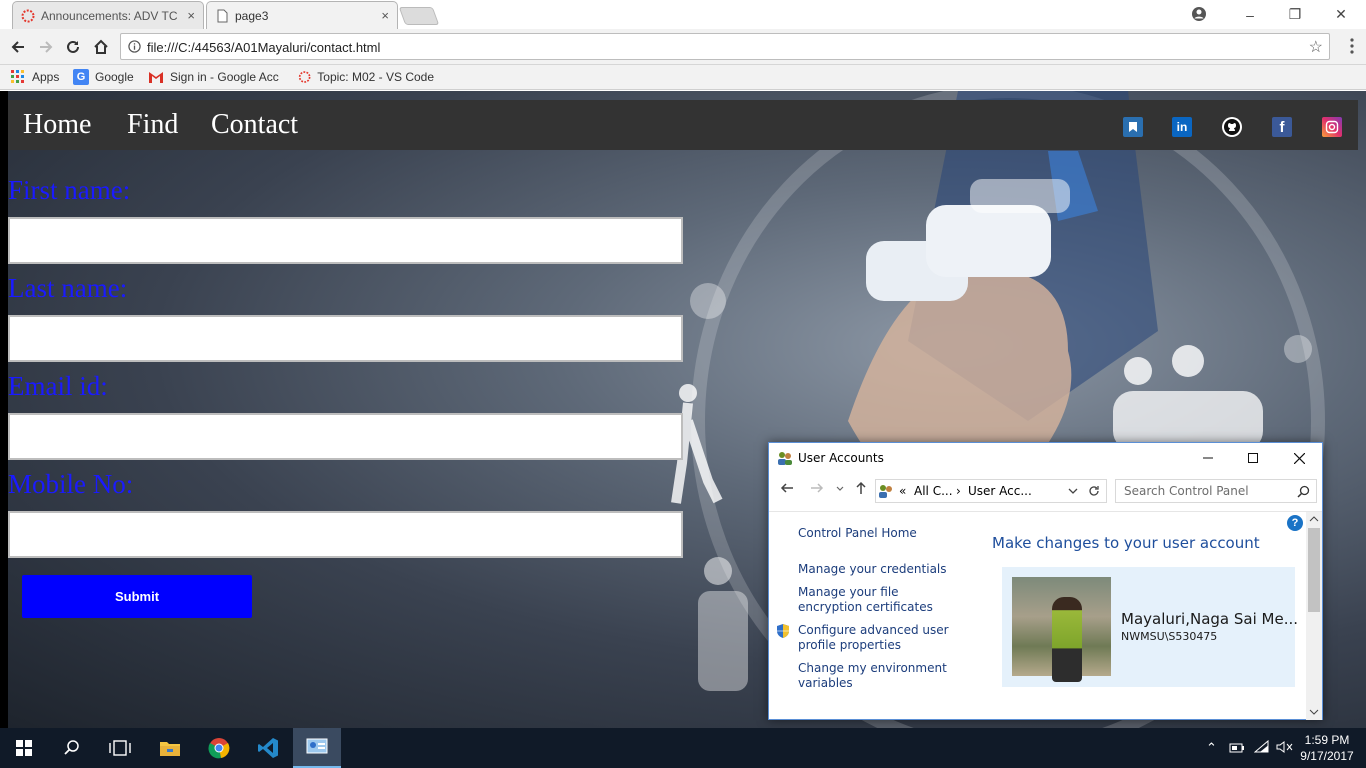 This screenshot has width=1366, height=768. What do you see at coordinates (345, 240) in the screenshot?
I see `first-name-input` at bounding box center [345, 240].